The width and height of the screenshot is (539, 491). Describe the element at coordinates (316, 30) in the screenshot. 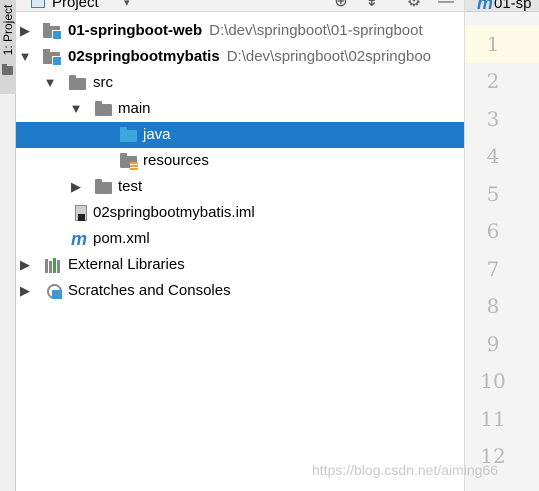

I see `module-path: D:\dev\springboot\01-springboot` at that location.